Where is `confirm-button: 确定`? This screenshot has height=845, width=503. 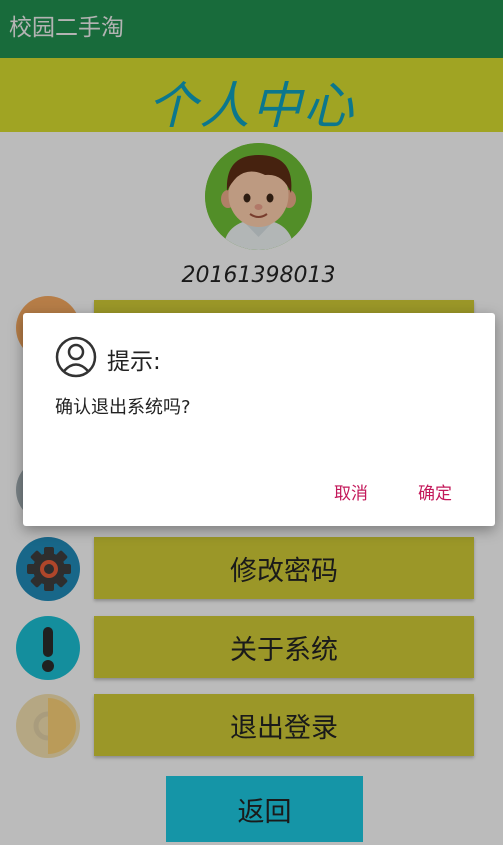 confirm-button: 确定 is located at coordinates (435, 491).